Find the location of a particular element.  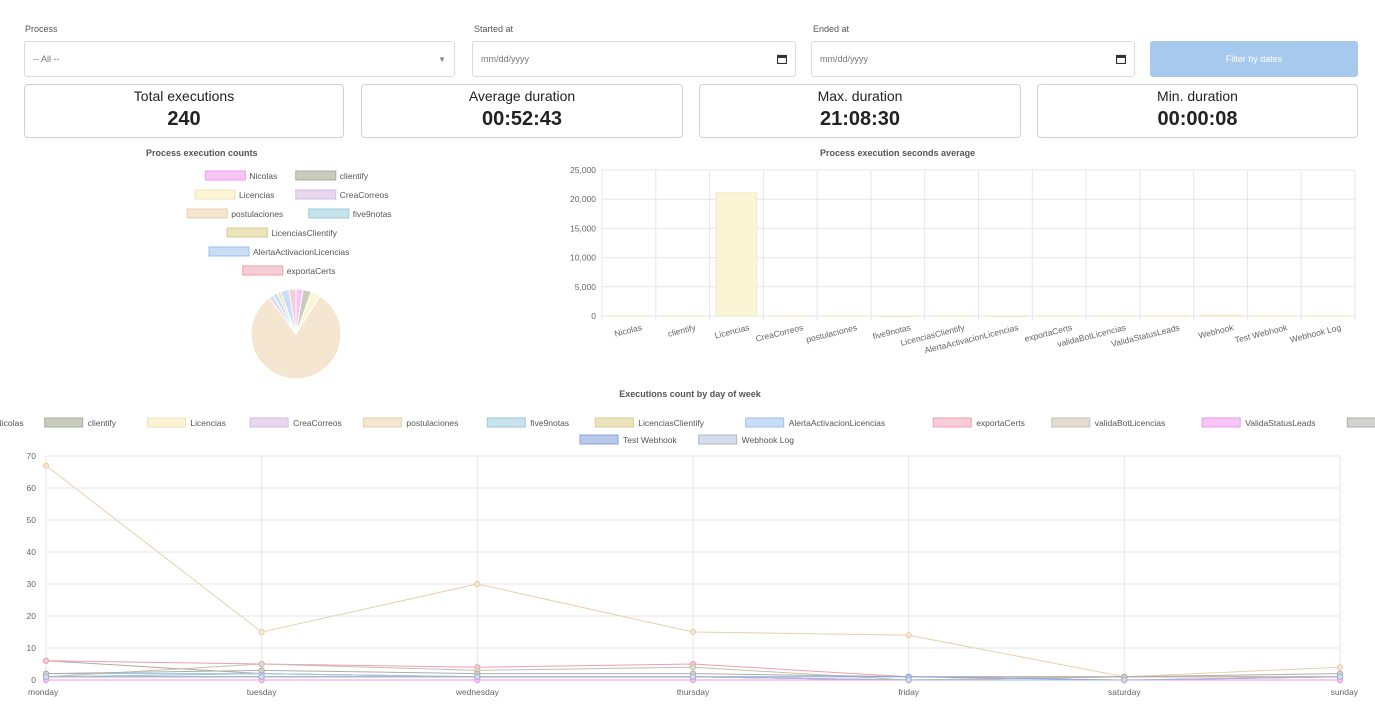

y-tick-label: 20 is located at coordinates (32, 616).